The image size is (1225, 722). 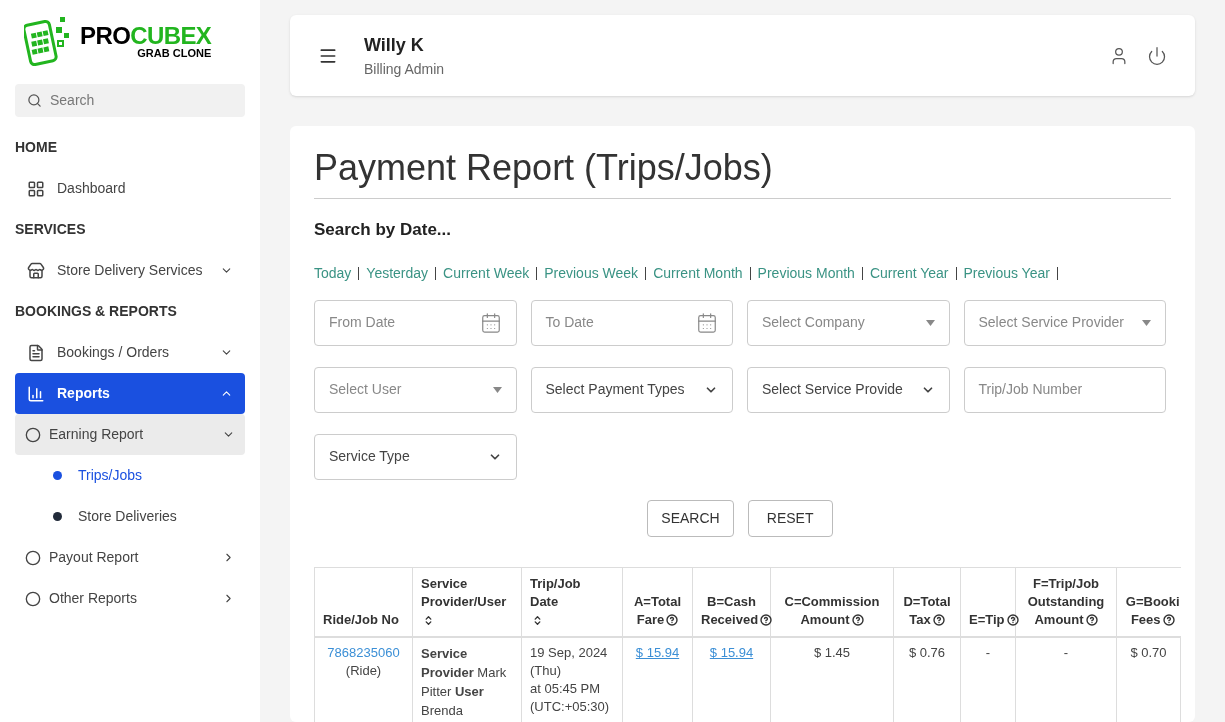 I want to click on nav-leaf: Store Deliveries, so click(x=130, y=516).